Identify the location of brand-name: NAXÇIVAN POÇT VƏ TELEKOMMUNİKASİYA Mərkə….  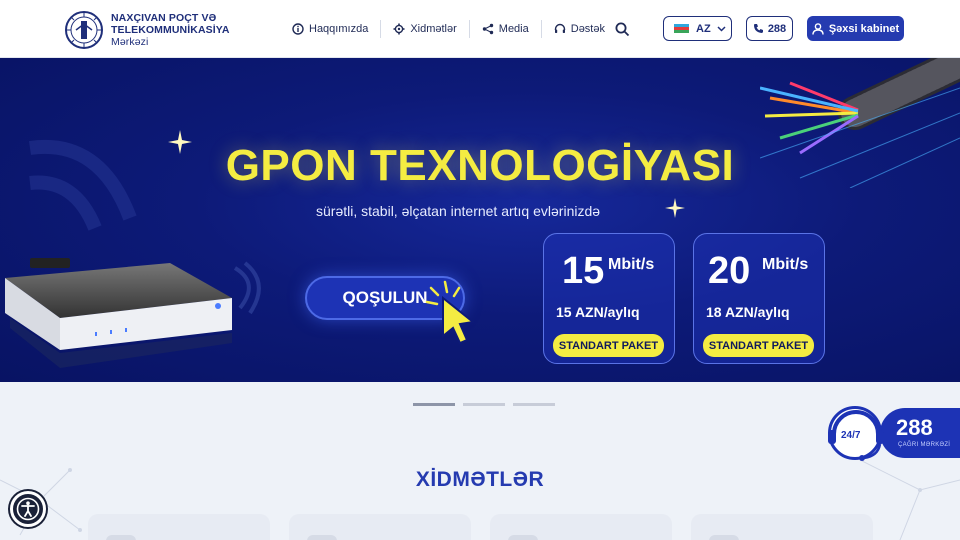
(170, 30).